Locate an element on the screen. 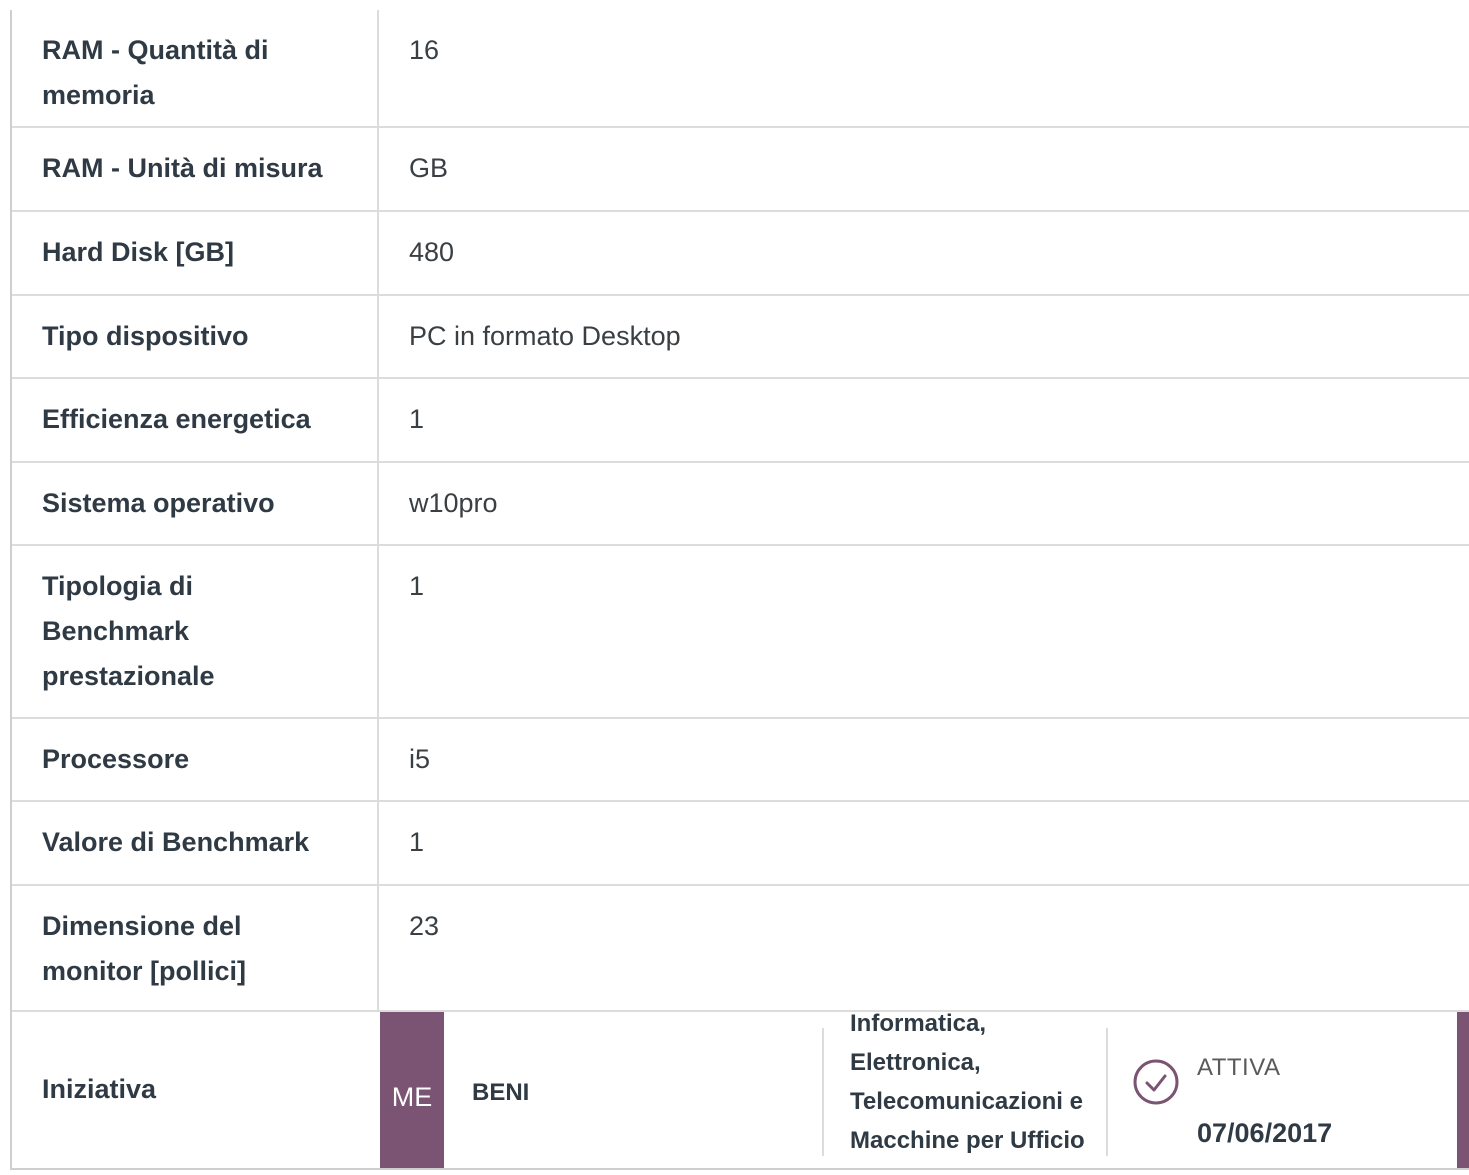 This screenshot has width=1469, height=1175. table-row: Sistema operativo w10pro is located at coordinates (740, 504).